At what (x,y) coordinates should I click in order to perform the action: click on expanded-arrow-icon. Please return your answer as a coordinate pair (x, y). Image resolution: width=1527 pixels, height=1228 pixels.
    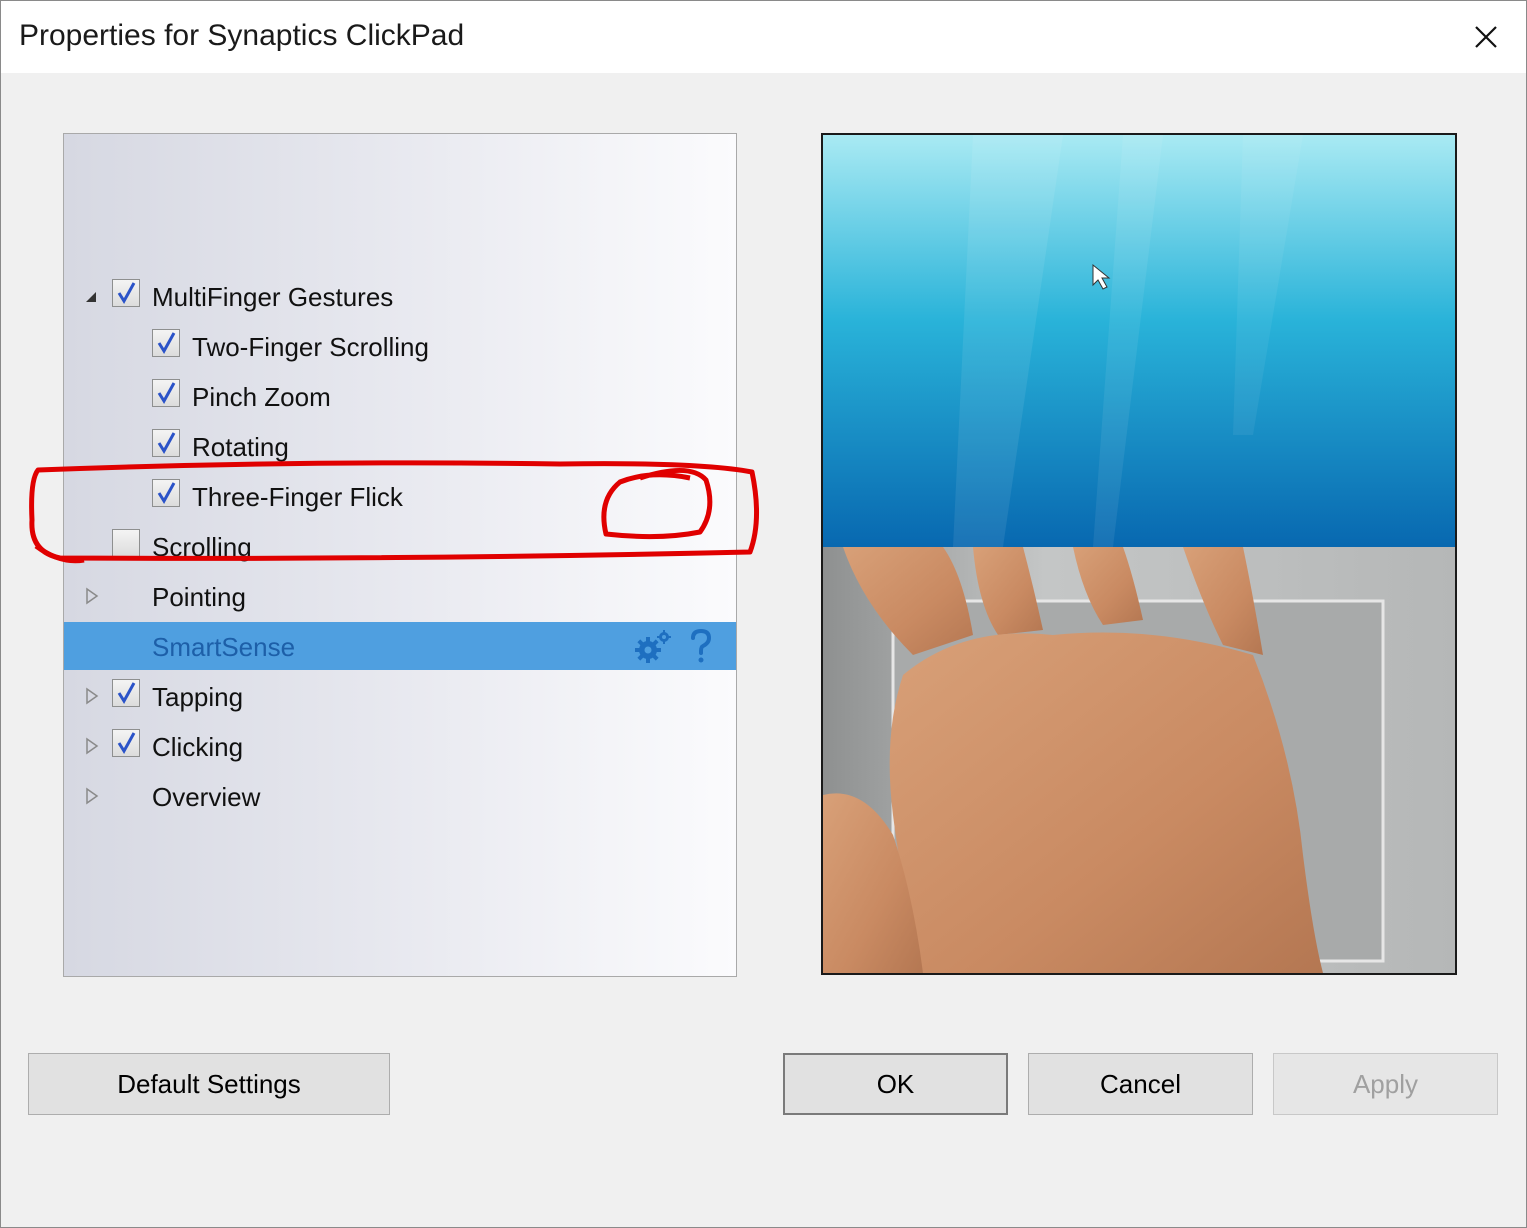
    Looking at the image, I should click on (92, 296).